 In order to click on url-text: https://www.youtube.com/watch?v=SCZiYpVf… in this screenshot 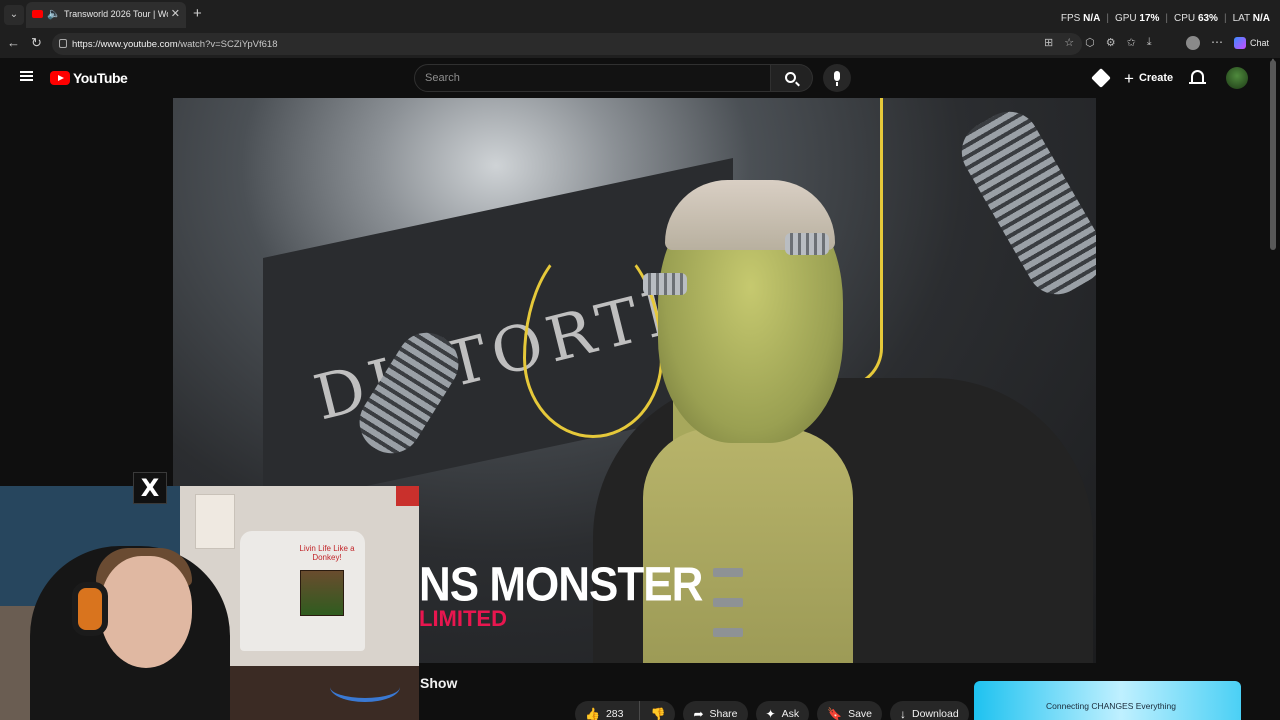, I will do `click(175, 44)`.